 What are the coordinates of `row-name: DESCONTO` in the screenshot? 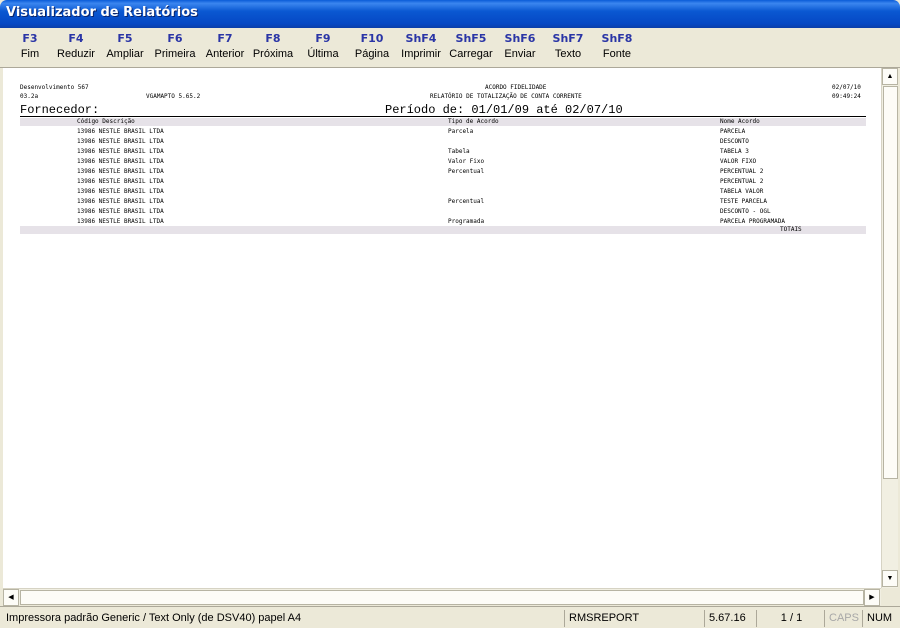 It's located at (734, 141).